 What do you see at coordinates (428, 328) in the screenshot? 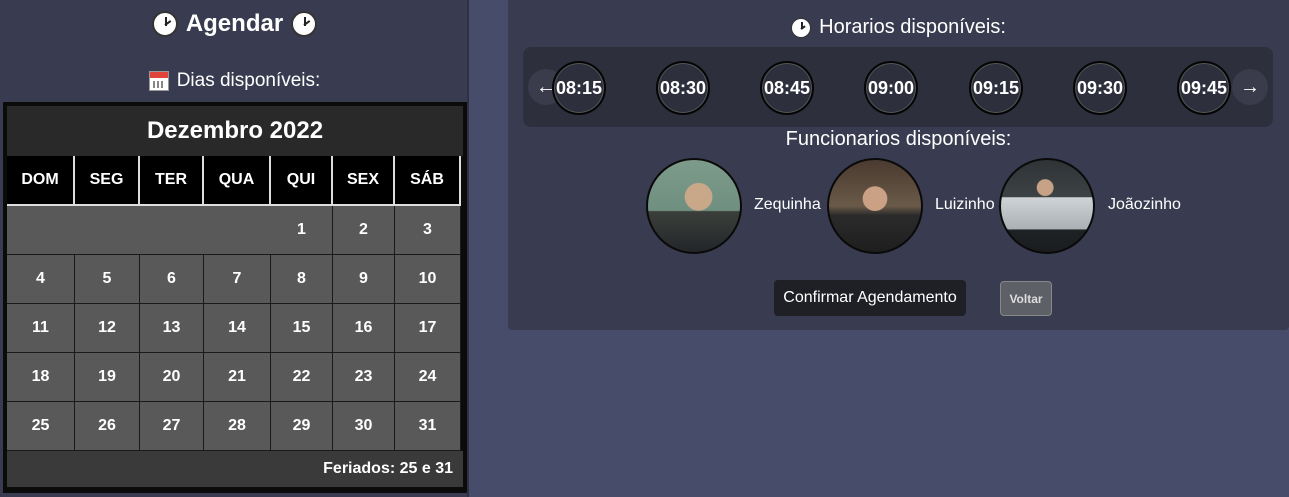
I see `day-cell: 17` at bounding box center [428, 328].